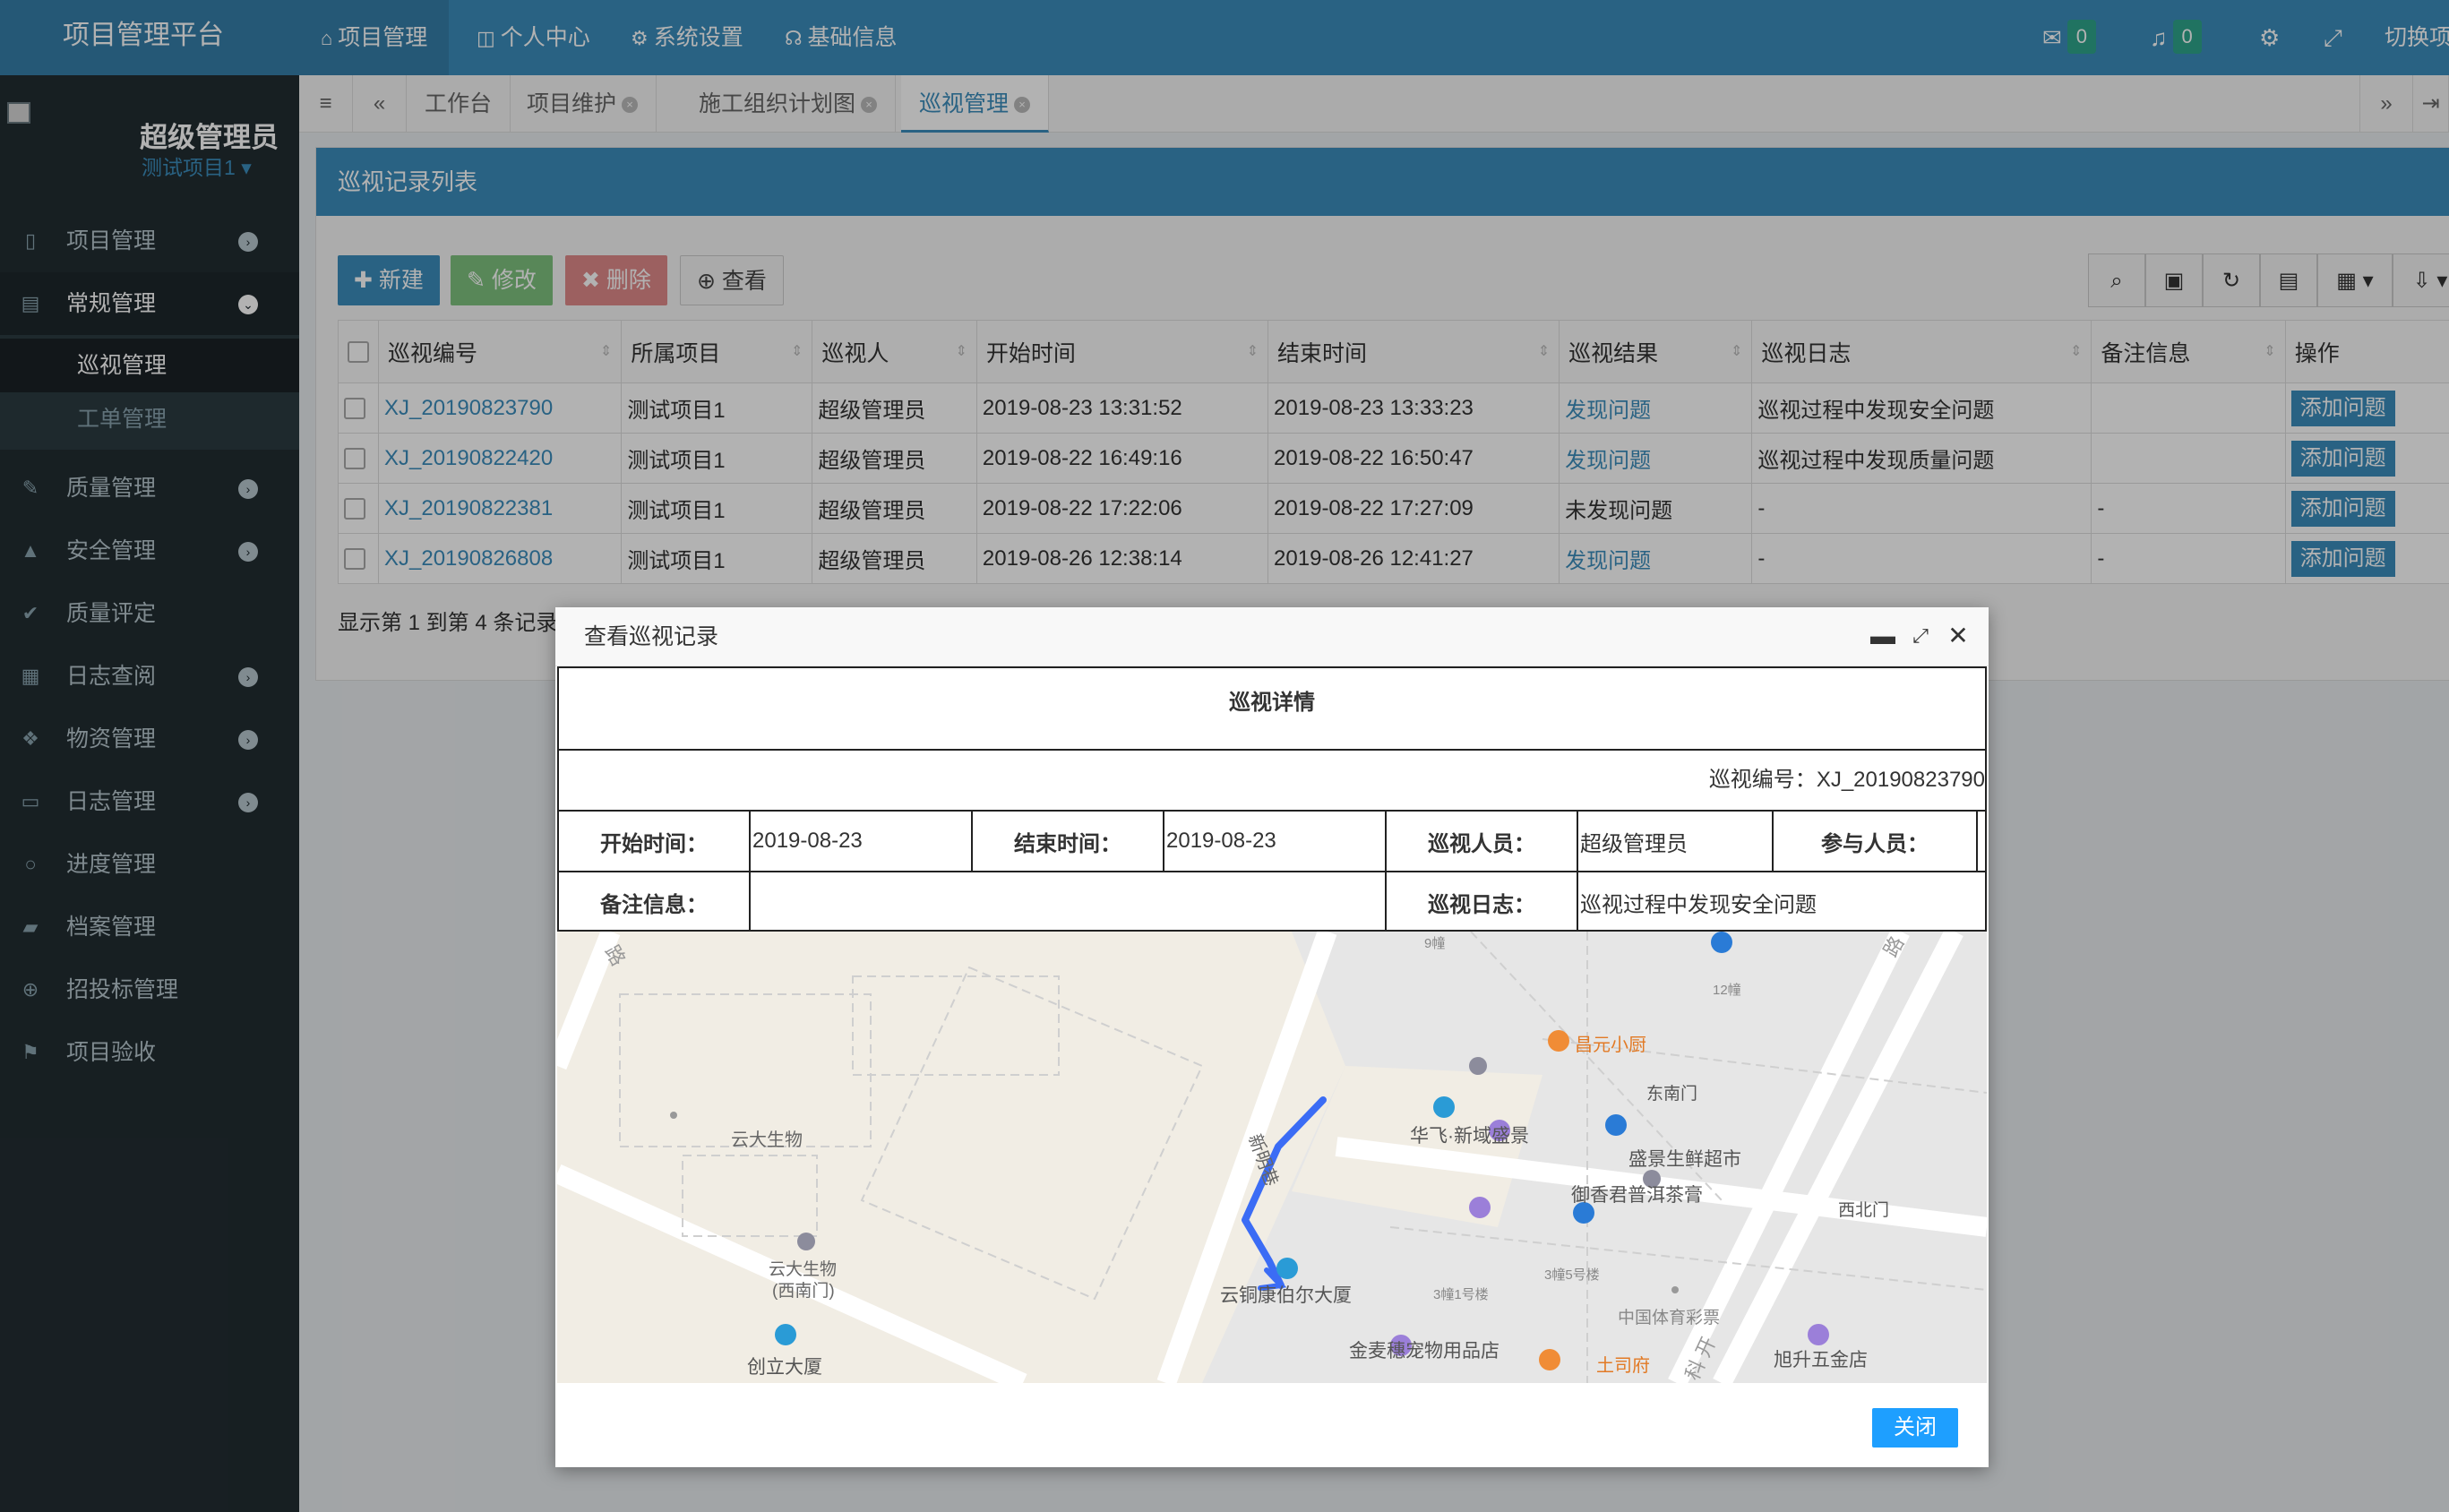  What do you see at coordinates (1676, 842) in the screenshot?
I see `inspector-value: 超级管理员` at bounding box center [1676, 842].